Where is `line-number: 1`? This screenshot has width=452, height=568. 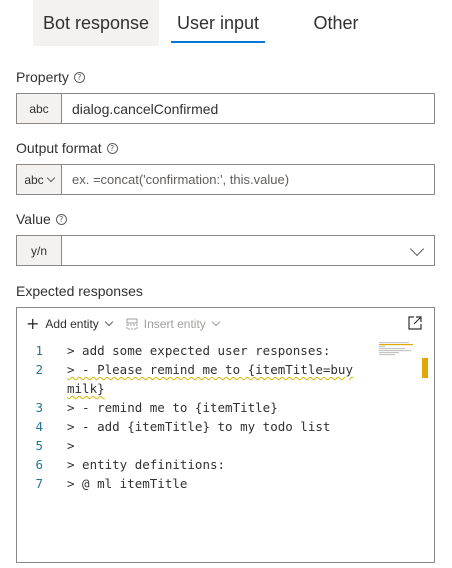
line-number: 1 is located at coordinates (39, 350).